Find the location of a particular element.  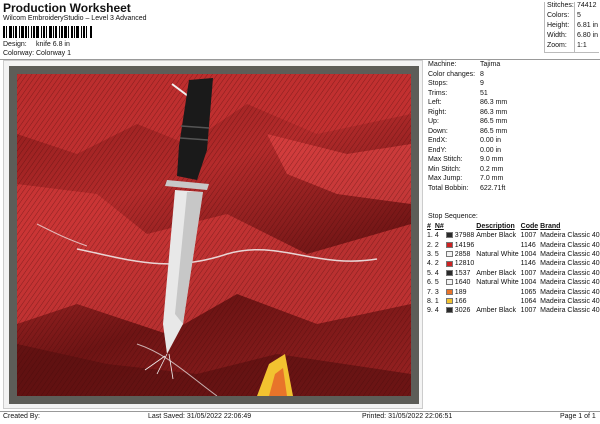

page-title: Production Worksheet is located at coordinates (67, 8).